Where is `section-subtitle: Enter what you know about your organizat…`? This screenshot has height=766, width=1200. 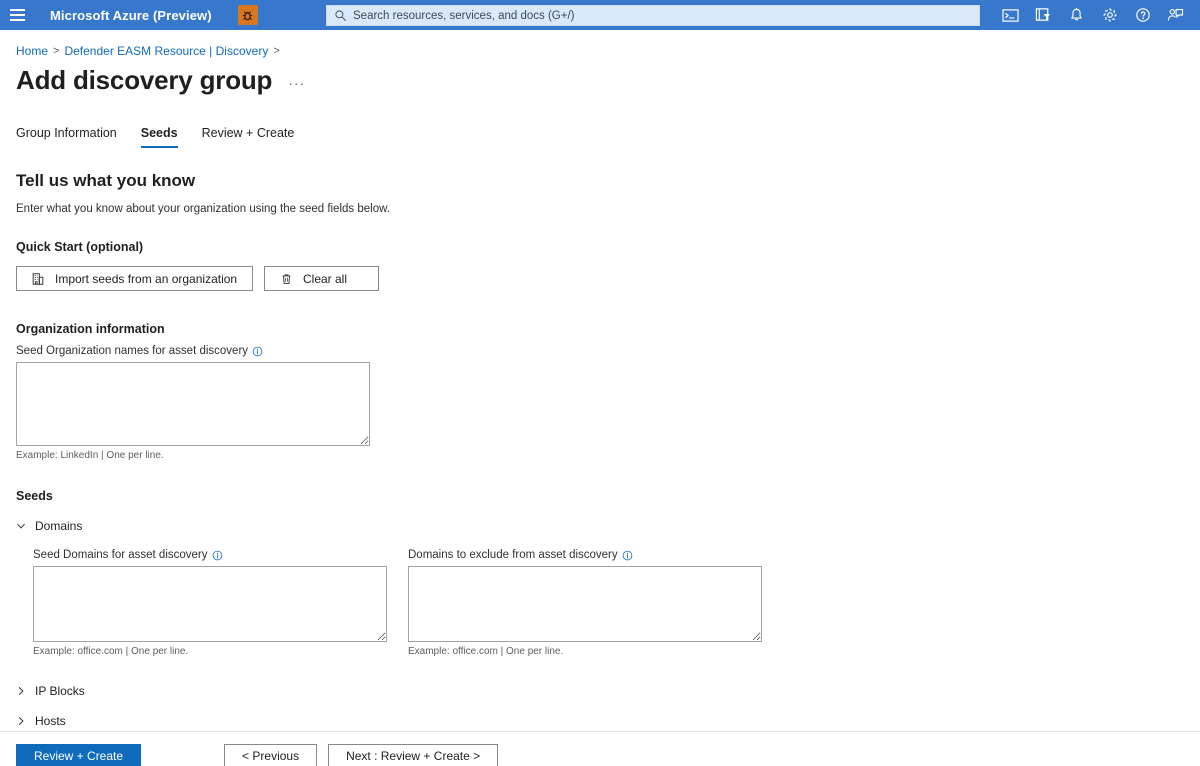 section-subtitle: Enter what you know about your organizat… is located at coordinates (203, 209).